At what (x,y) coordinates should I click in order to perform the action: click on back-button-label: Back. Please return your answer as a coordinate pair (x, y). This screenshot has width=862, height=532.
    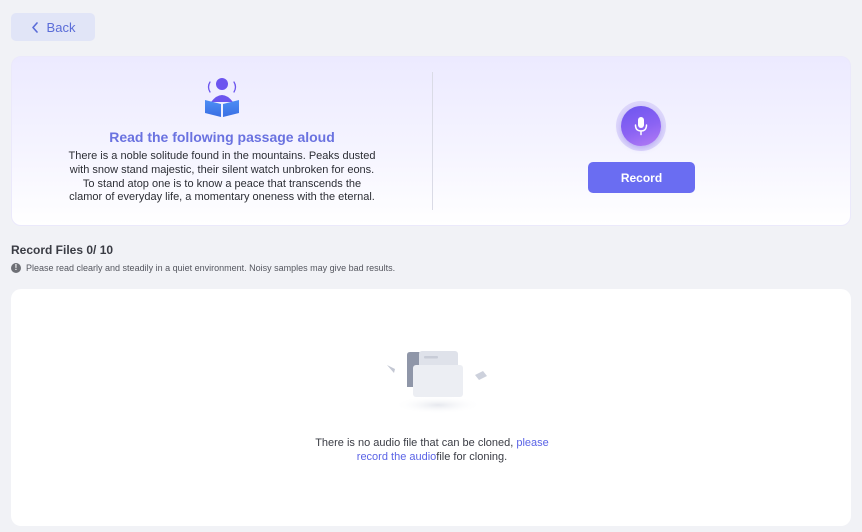
    Looking at the image, I should click on (61, 27).